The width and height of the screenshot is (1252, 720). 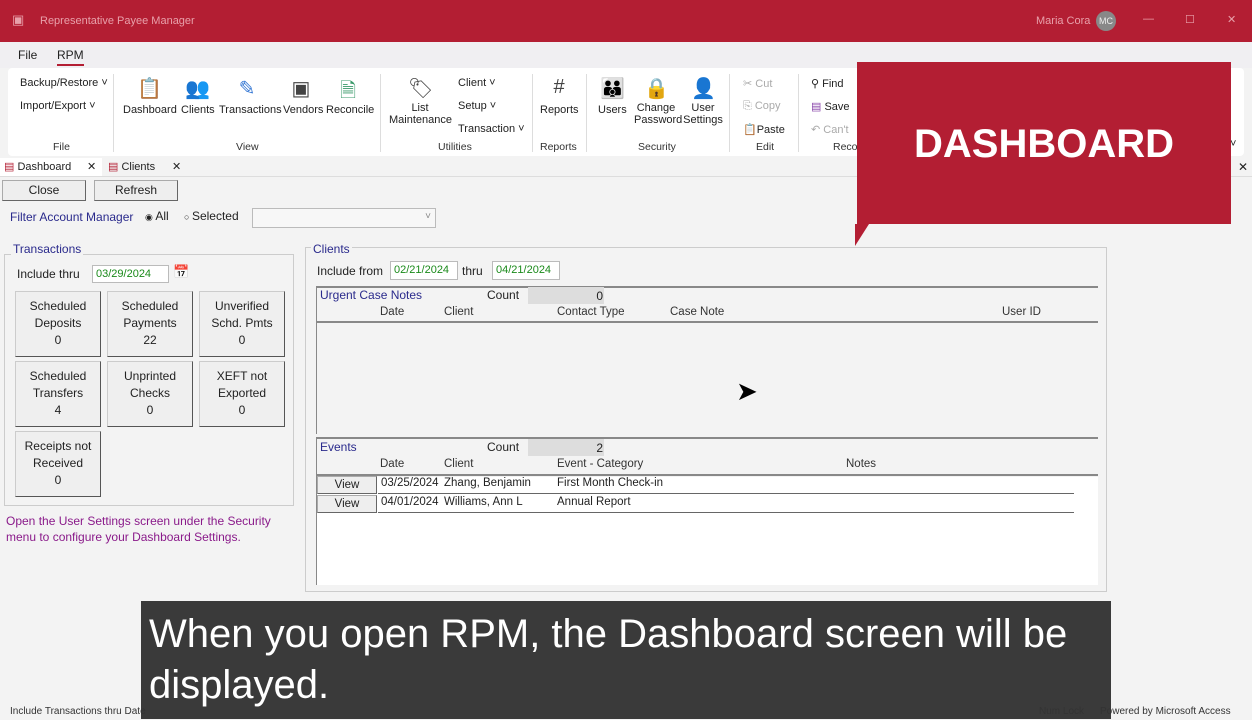 I want to click on num-lock-indicator: Num Lock, so click(x=1062, y=711).